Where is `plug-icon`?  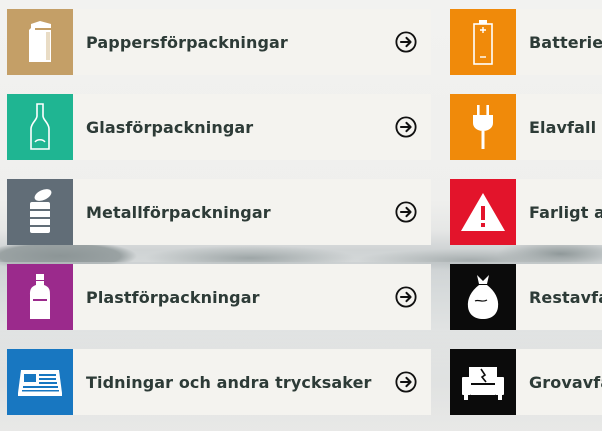
plug-icon is located at coordinates (483, 127).